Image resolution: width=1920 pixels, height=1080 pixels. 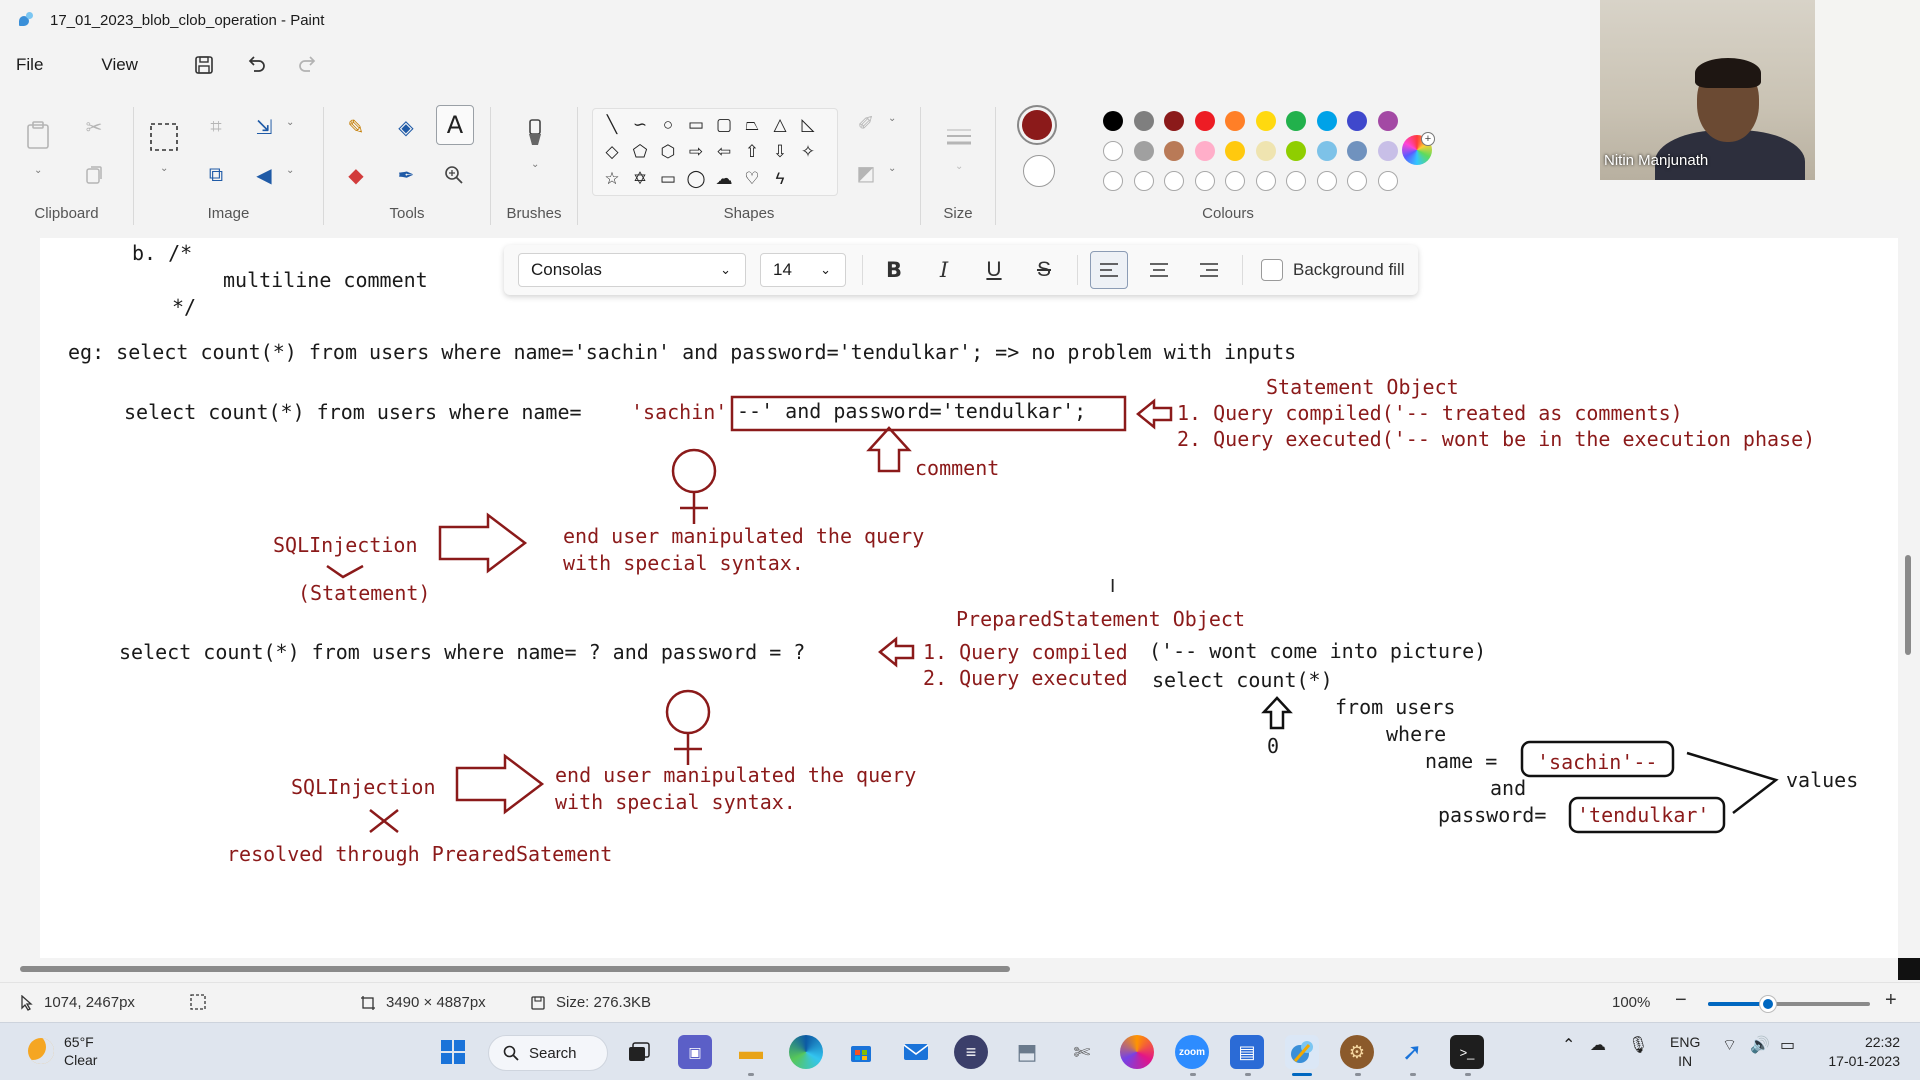 What do you see at coordinates (944, 270) in the screenshot?
I see `italic-icon: I` at bounding box center [944, 270].